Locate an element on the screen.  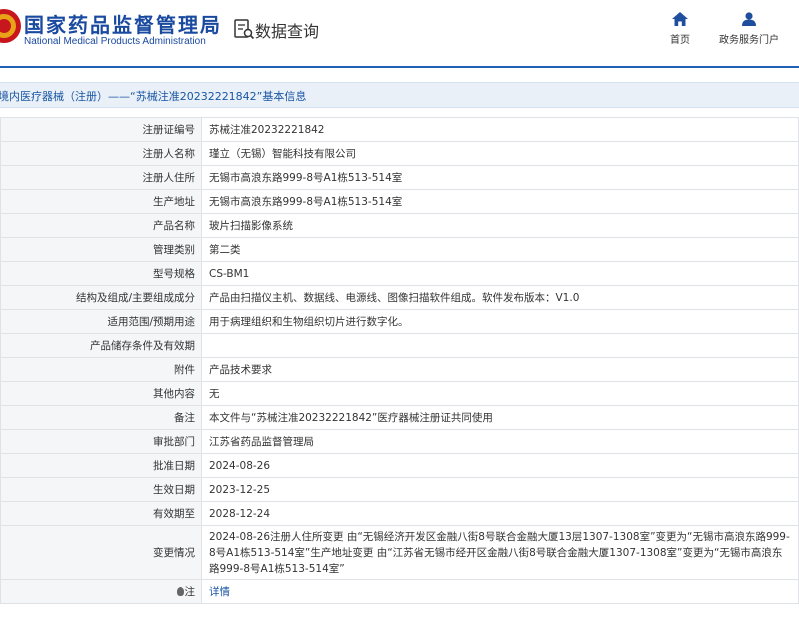
table-row: 注册人名称 瑾立（无锡）智能科技有限公司 is located at coordinates (399, 153).